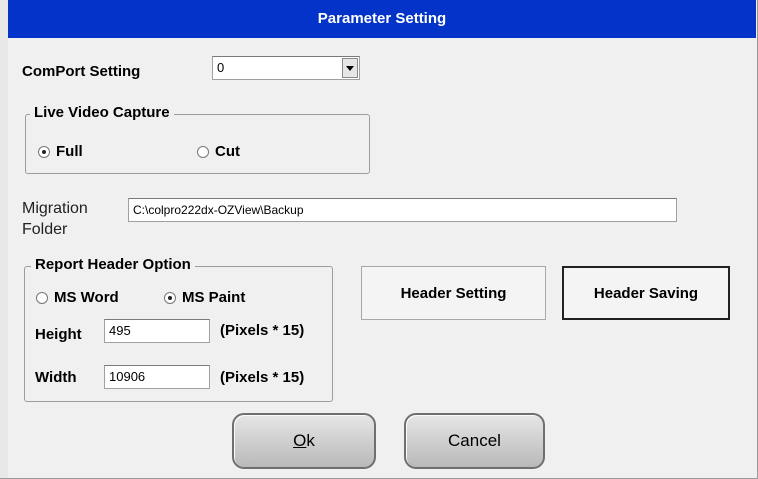 The height and width of the screenshot is (479, 758). I want to click on height-value: 495, so click(120, 330).